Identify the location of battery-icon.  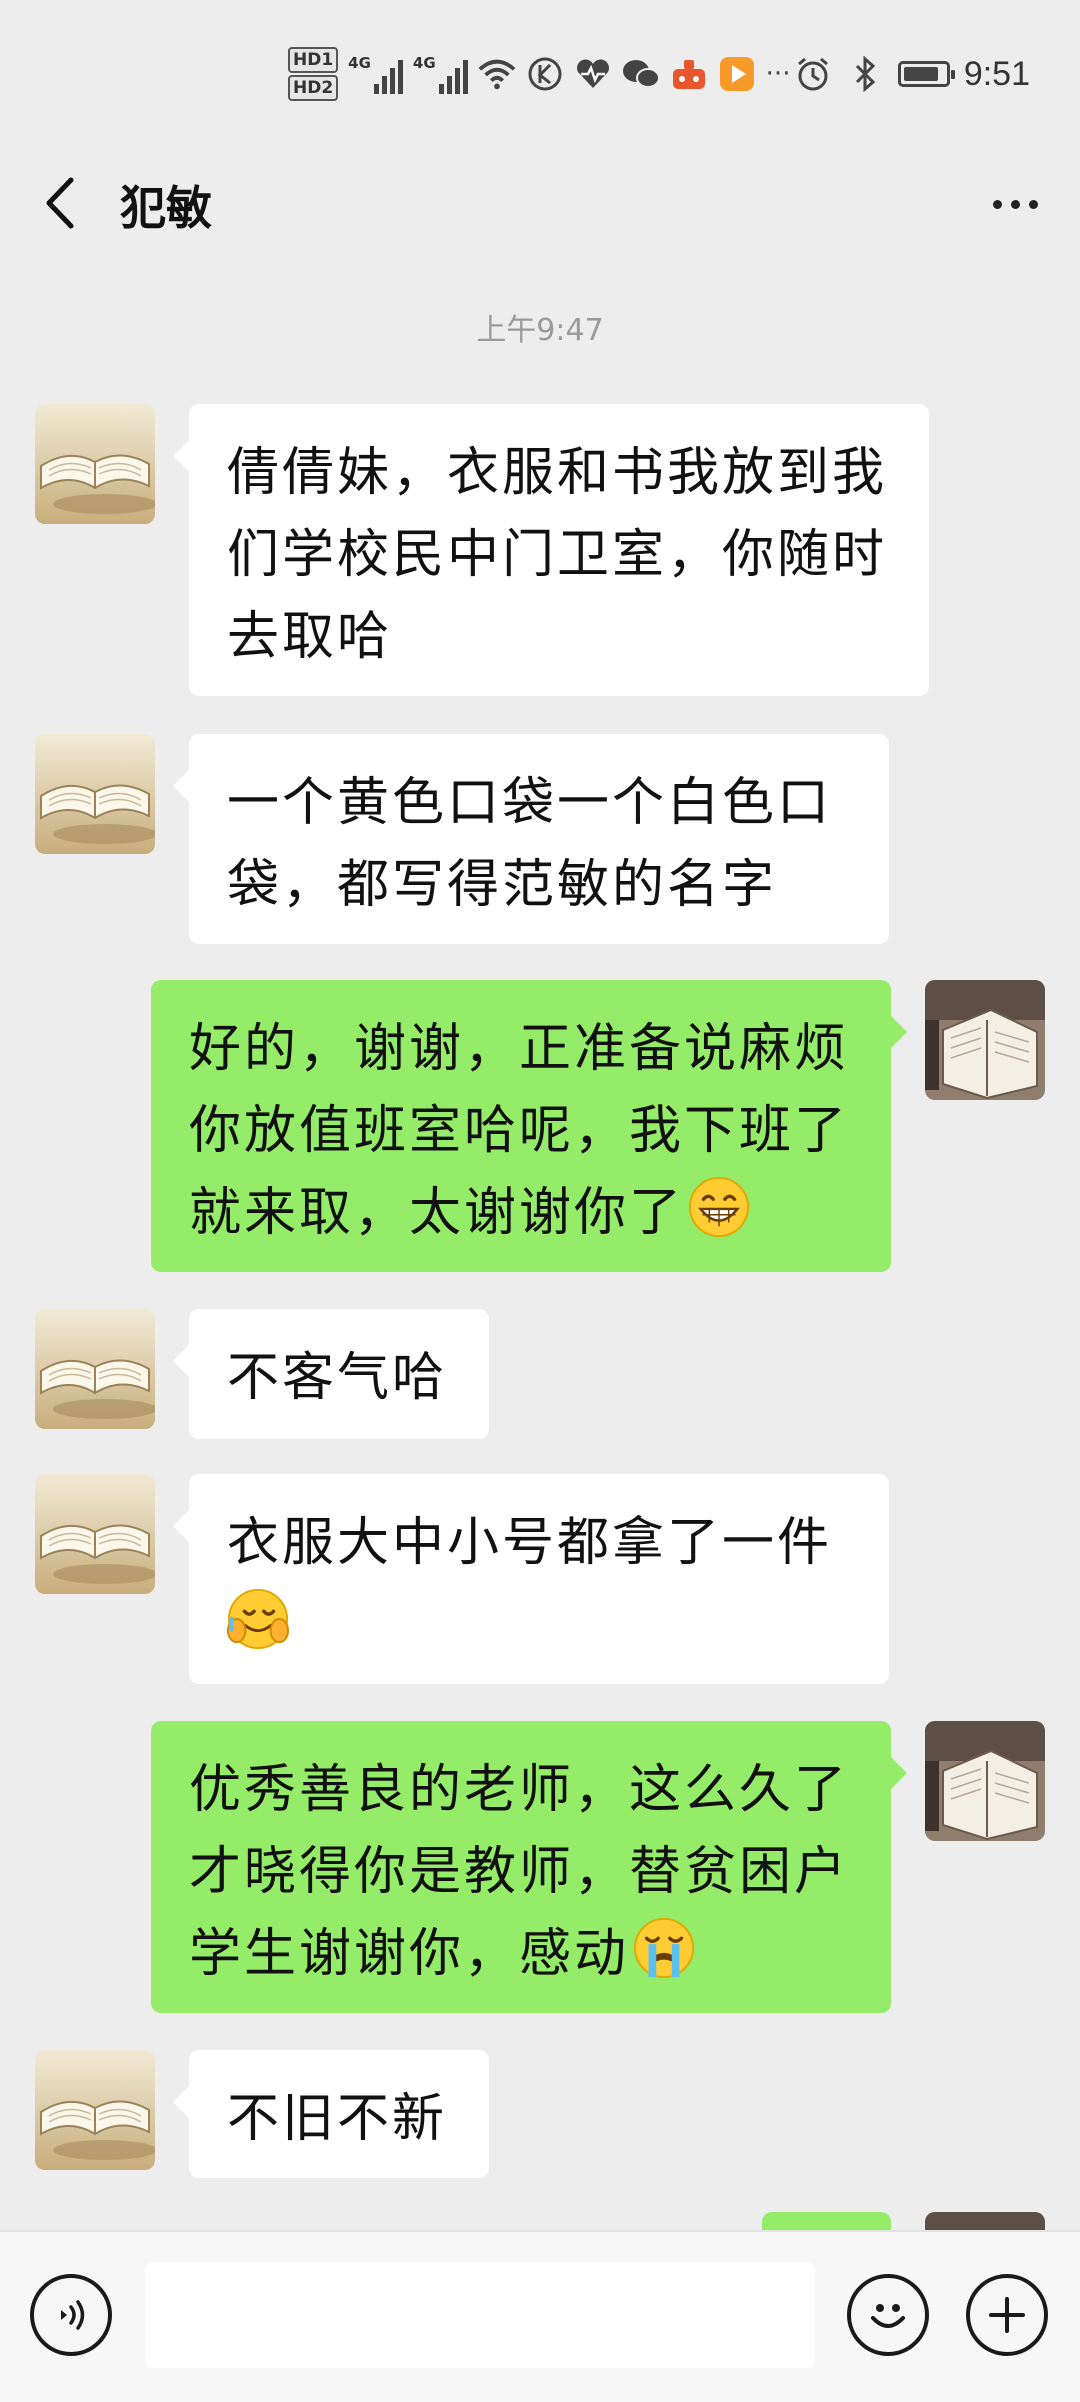
(926, 74).